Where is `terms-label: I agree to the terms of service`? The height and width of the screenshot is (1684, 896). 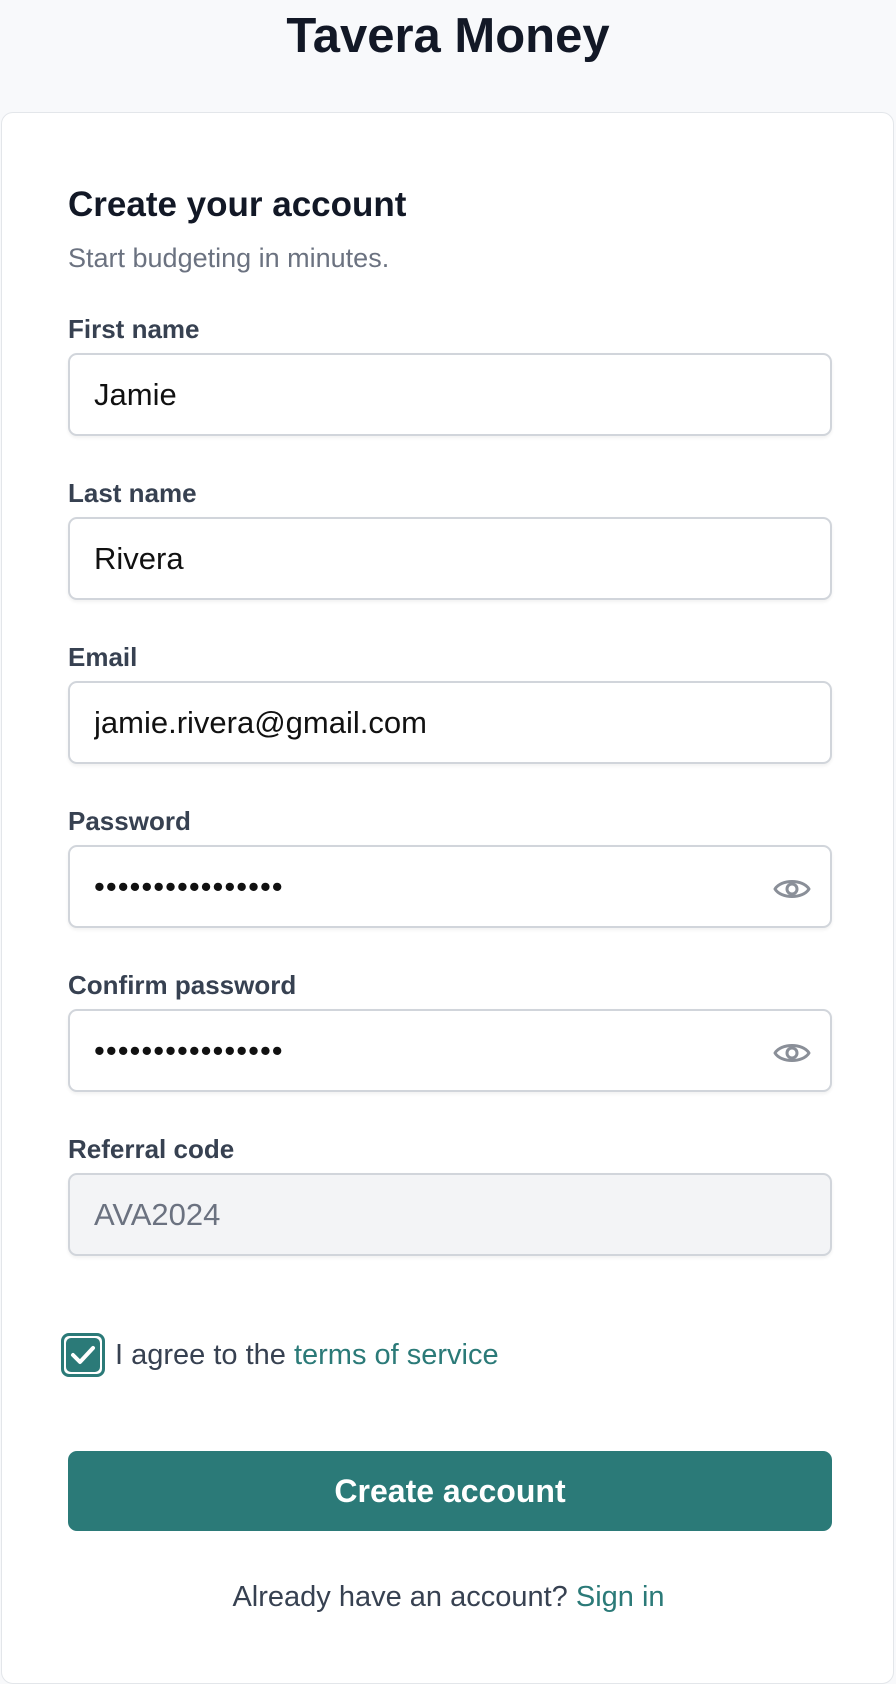
terms-label: I agree to the terms of service is located at coordinates (307, 1355).